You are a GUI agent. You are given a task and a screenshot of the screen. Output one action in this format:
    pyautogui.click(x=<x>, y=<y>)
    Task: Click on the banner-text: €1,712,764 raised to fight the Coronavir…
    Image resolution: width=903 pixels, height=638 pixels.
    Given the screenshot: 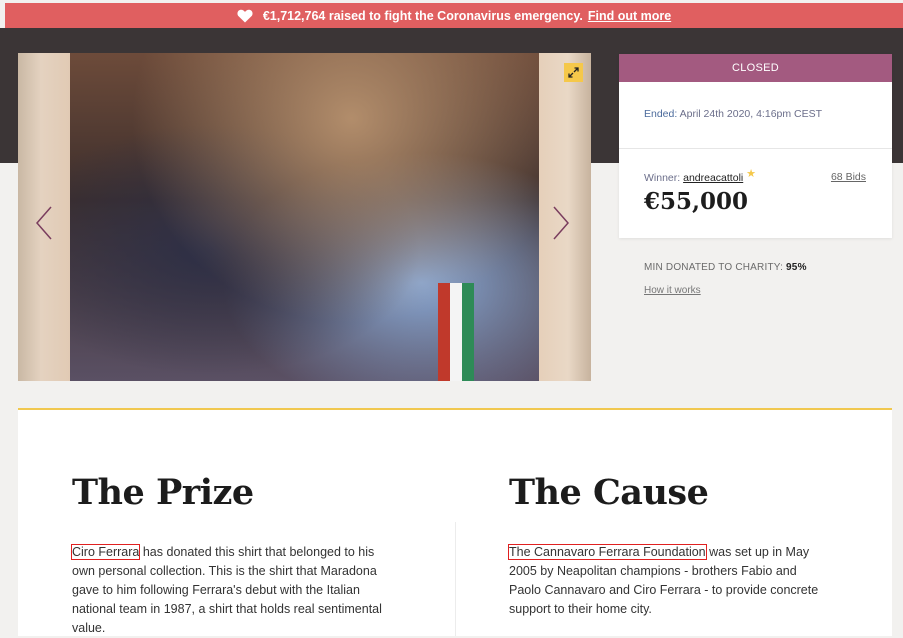 What is the action you would take?
    pyautogui.click(x=422, y=15)
    